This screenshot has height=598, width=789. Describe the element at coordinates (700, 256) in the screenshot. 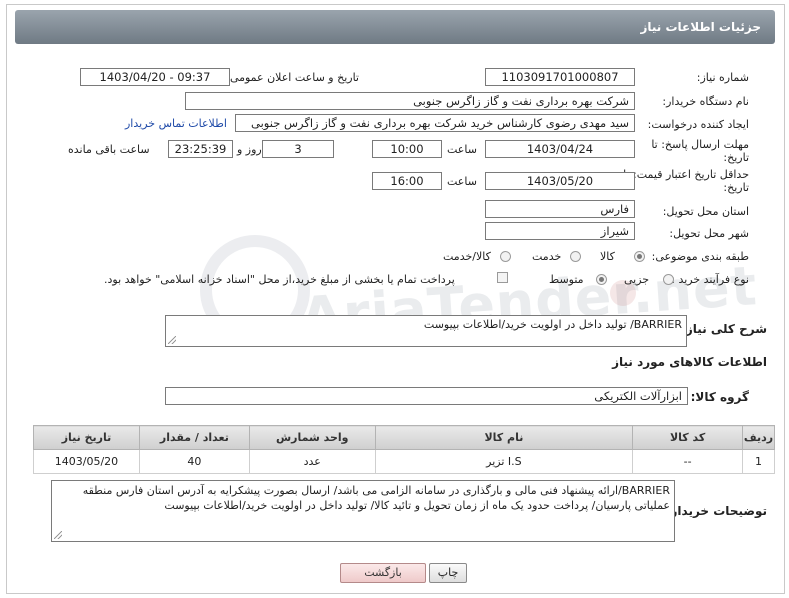

I see `category-label: طبقه بندی موضوعی:` at that location.